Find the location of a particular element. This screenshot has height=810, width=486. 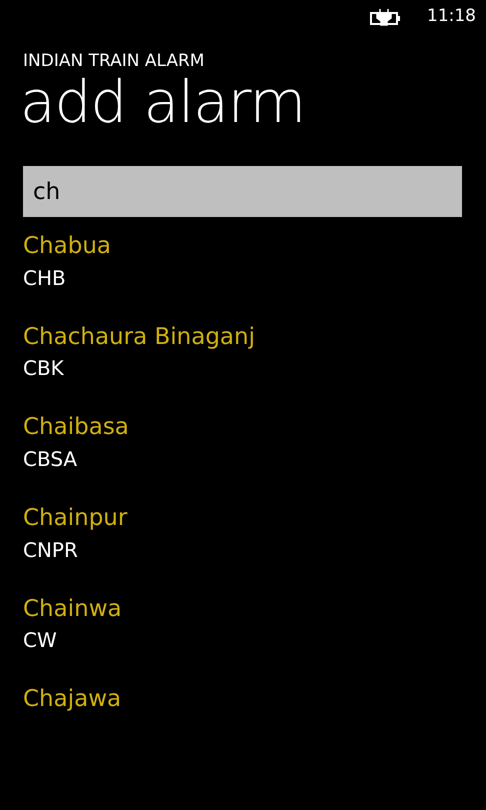

station-name: Chainwa is located at coordinates (254, 610).